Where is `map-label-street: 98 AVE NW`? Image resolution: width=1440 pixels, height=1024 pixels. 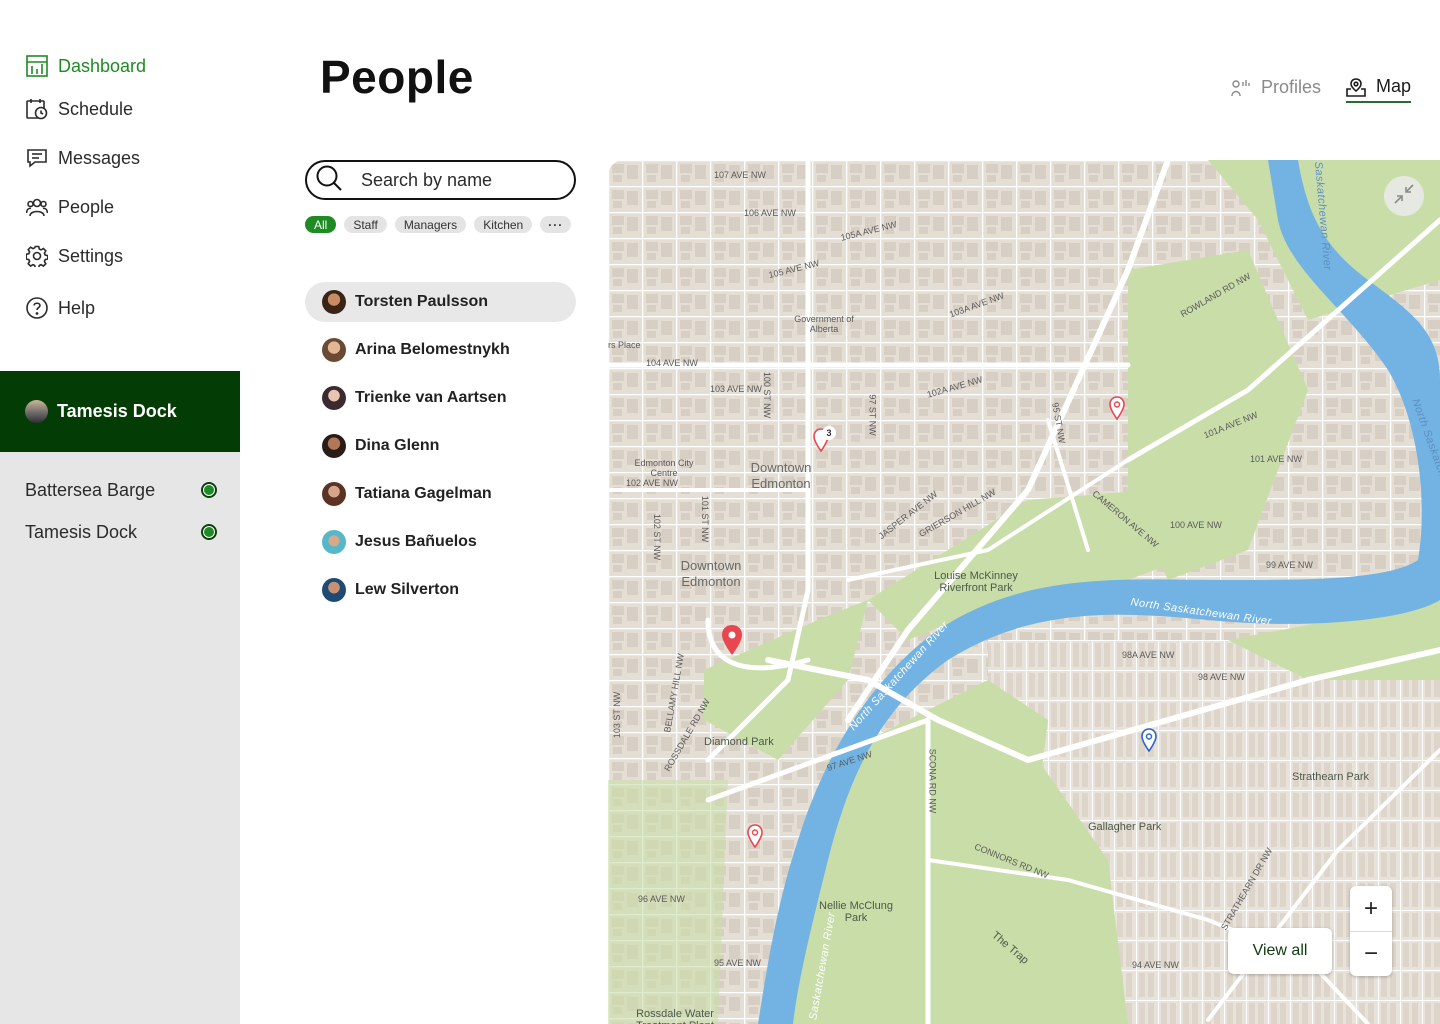 map-label-street: 98 AVE NW is located at coordinates (1221, 677).